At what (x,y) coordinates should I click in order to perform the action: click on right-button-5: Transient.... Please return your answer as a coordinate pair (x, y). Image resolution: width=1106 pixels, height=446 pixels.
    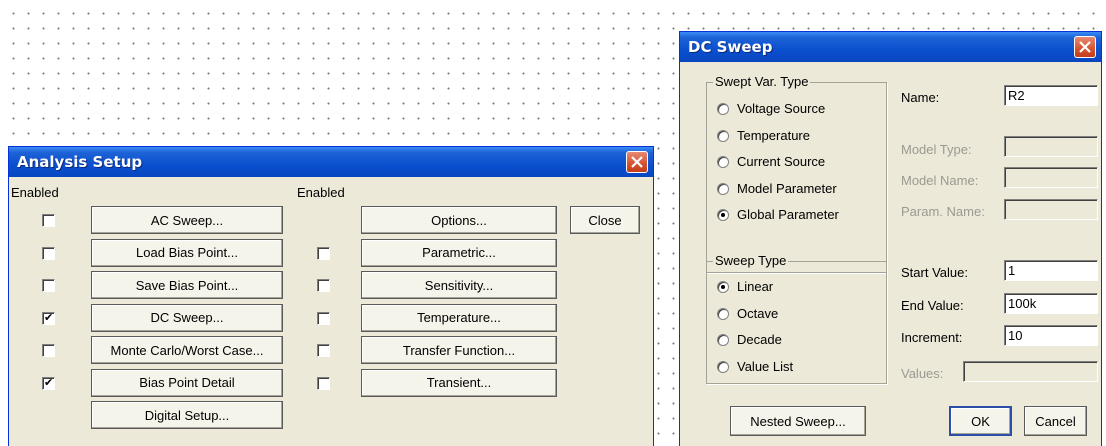
    Looking at the image, I should click on (459, 382).